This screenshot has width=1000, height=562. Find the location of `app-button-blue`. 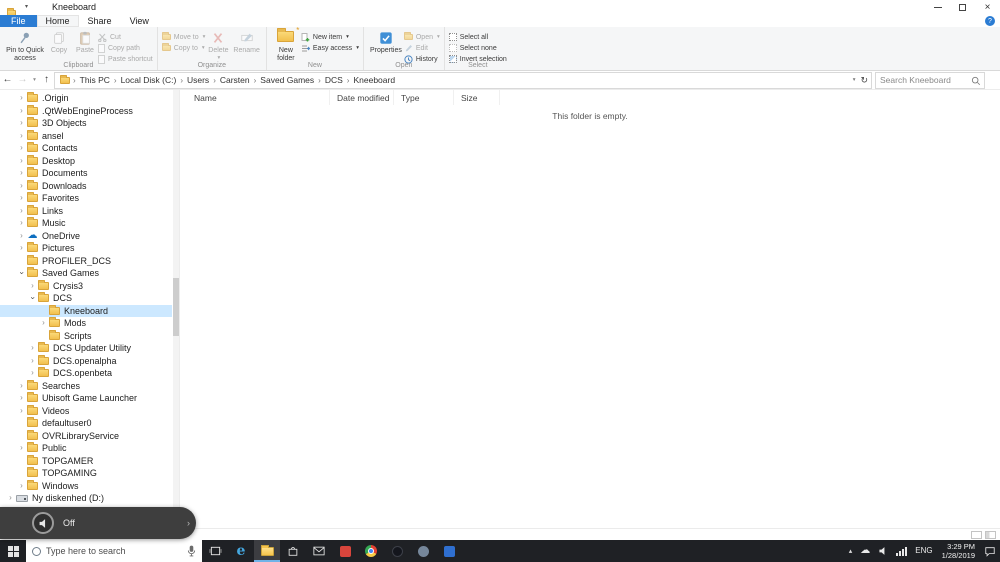

app-button-blue is located at coordinates (449, 551).